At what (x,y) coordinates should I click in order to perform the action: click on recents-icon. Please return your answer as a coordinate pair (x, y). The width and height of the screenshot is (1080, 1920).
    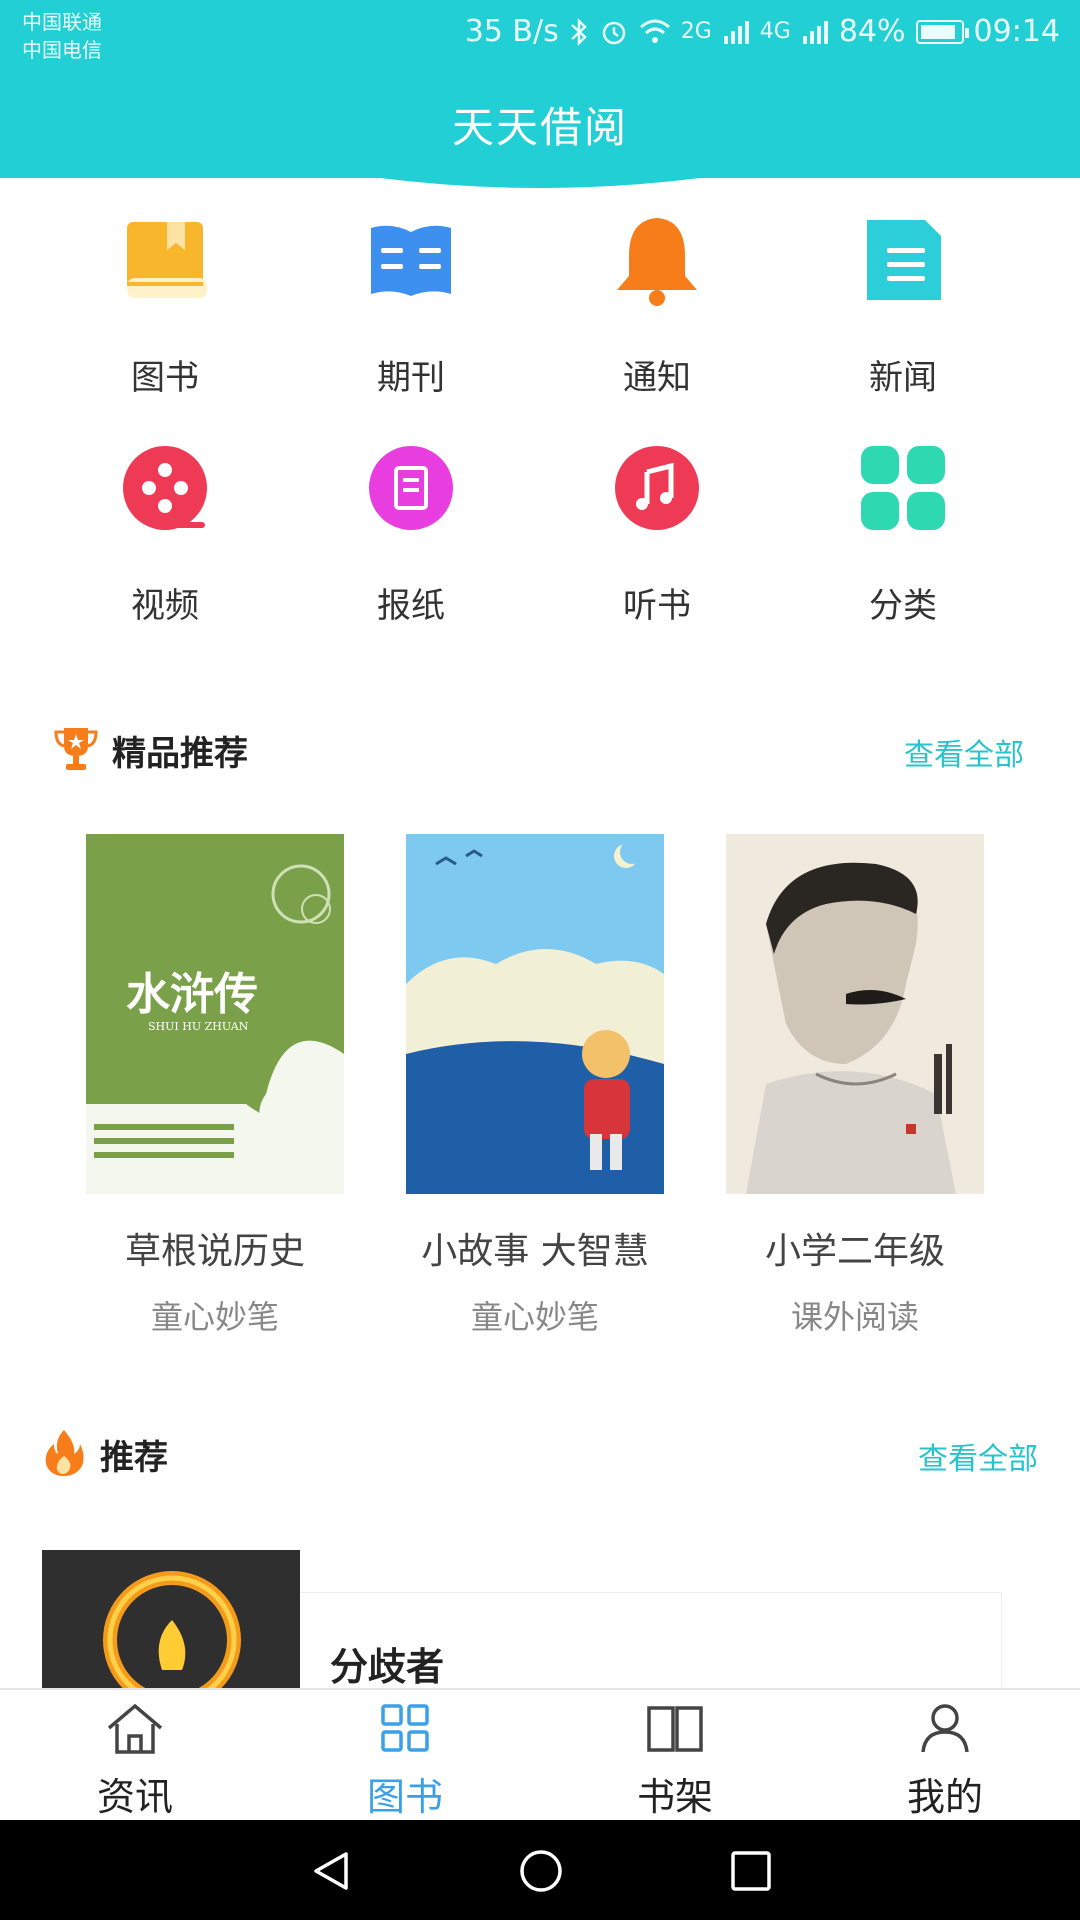
    Looking at the image, I should click on (751, 1871).